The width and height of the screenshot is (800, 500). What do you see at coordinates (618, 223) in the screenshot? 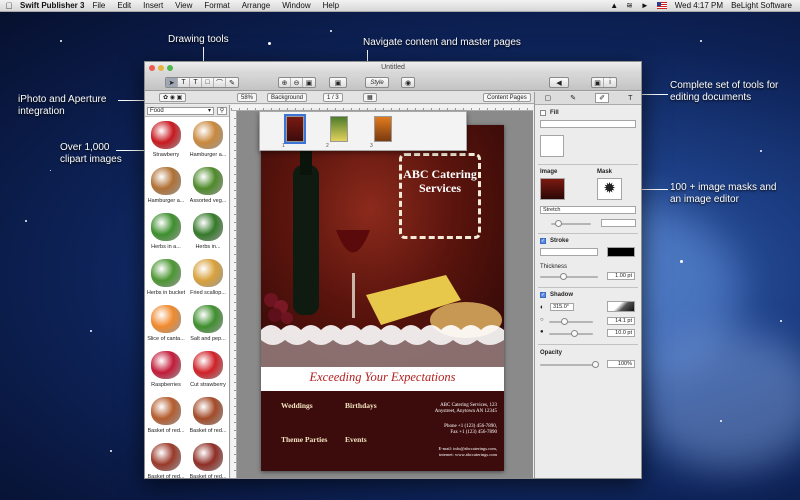
I see `image-size-field` at bounding box center [618, 223].